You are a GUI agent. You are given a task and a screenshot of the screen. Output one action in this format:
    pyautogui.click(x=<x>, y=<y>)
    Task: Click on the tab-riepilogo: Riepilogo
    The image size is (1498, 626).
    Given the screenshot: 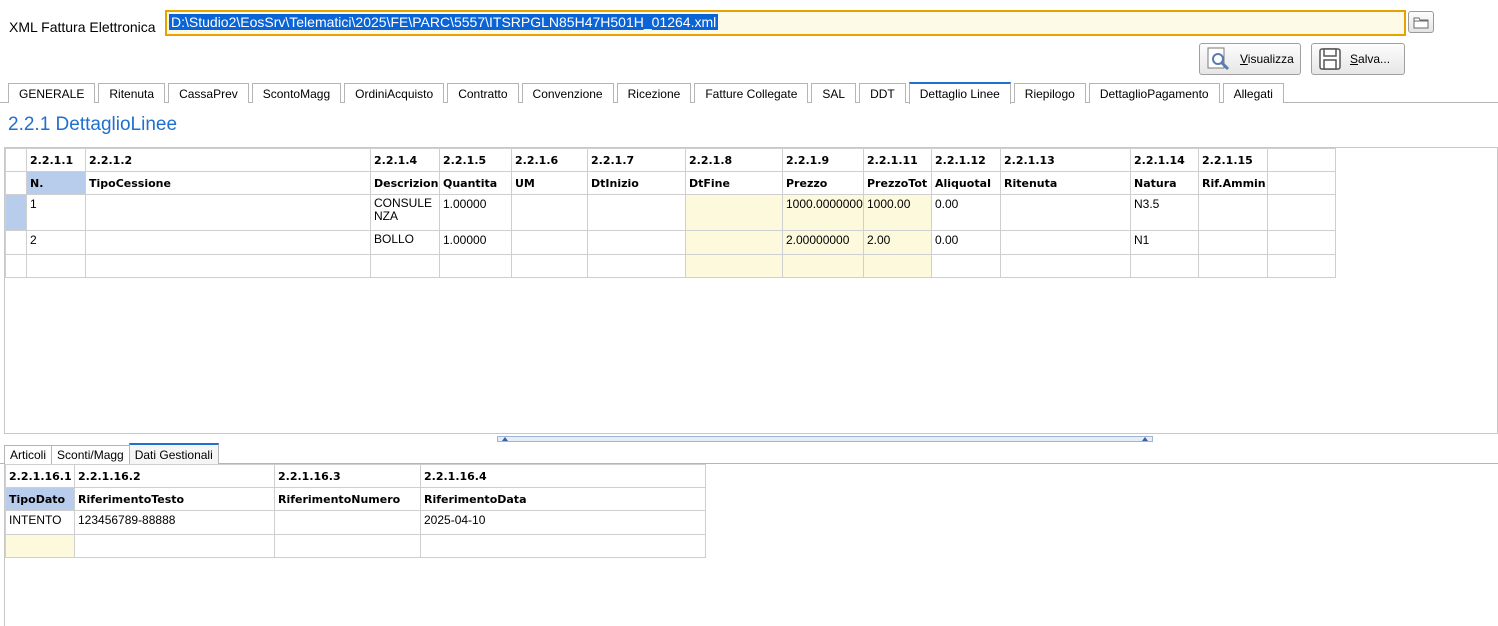 What is the action you would take?
    pyautogui.click(x=1049, y=93)
    